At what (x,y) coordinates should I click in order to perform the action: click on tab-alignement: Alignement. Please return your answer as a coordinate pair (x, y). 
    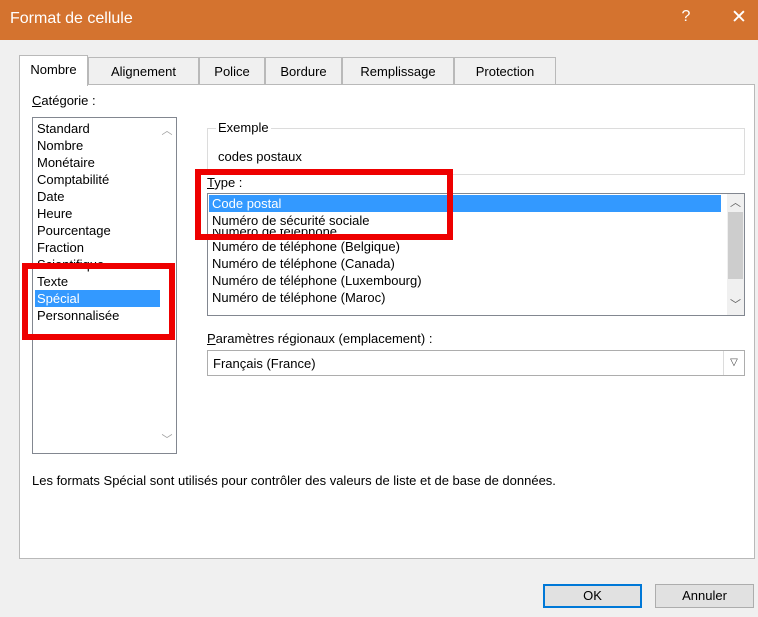
    Looking at the image, I should click on (143, 70).